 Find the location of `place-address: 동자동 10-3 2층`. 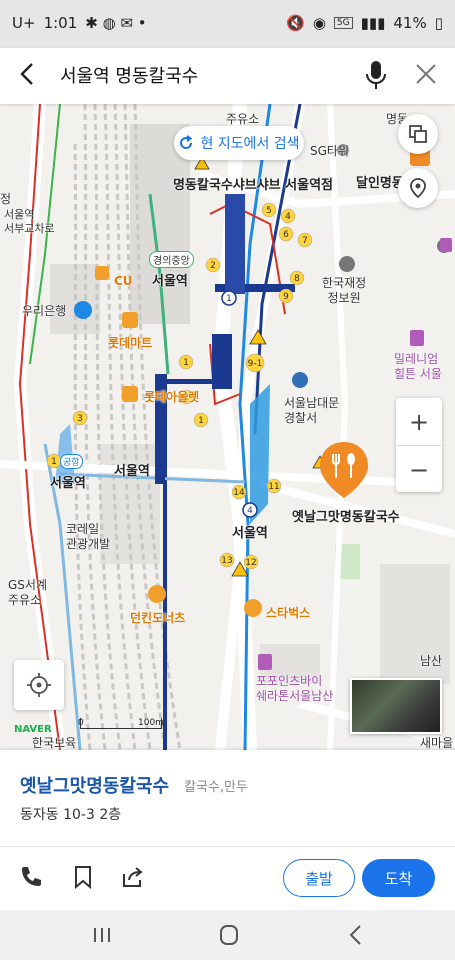

place-address: 동자동 10-3 2층 is located at coordinates (71, 815).